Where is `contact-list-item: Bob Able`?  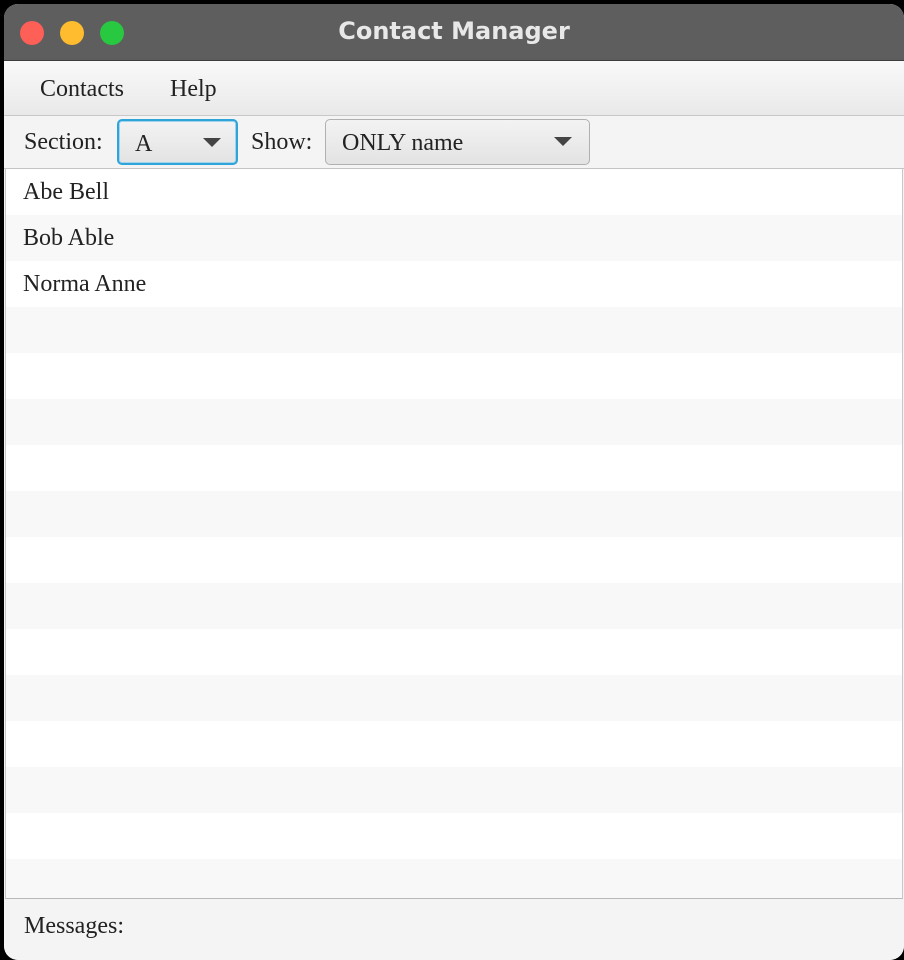
contact-list-item: Bob Able is located at coordinates (454, 238).